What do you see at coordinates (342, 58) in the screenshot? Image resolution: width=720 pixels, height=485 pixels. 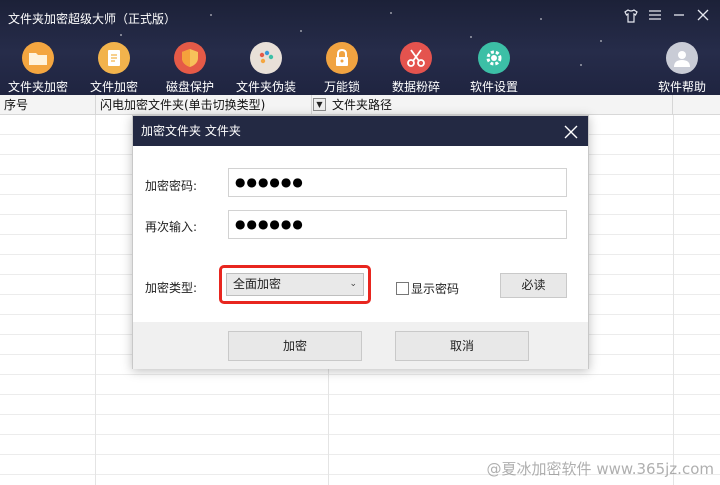 I see `lock-icon` at bounding box center [342, 58].